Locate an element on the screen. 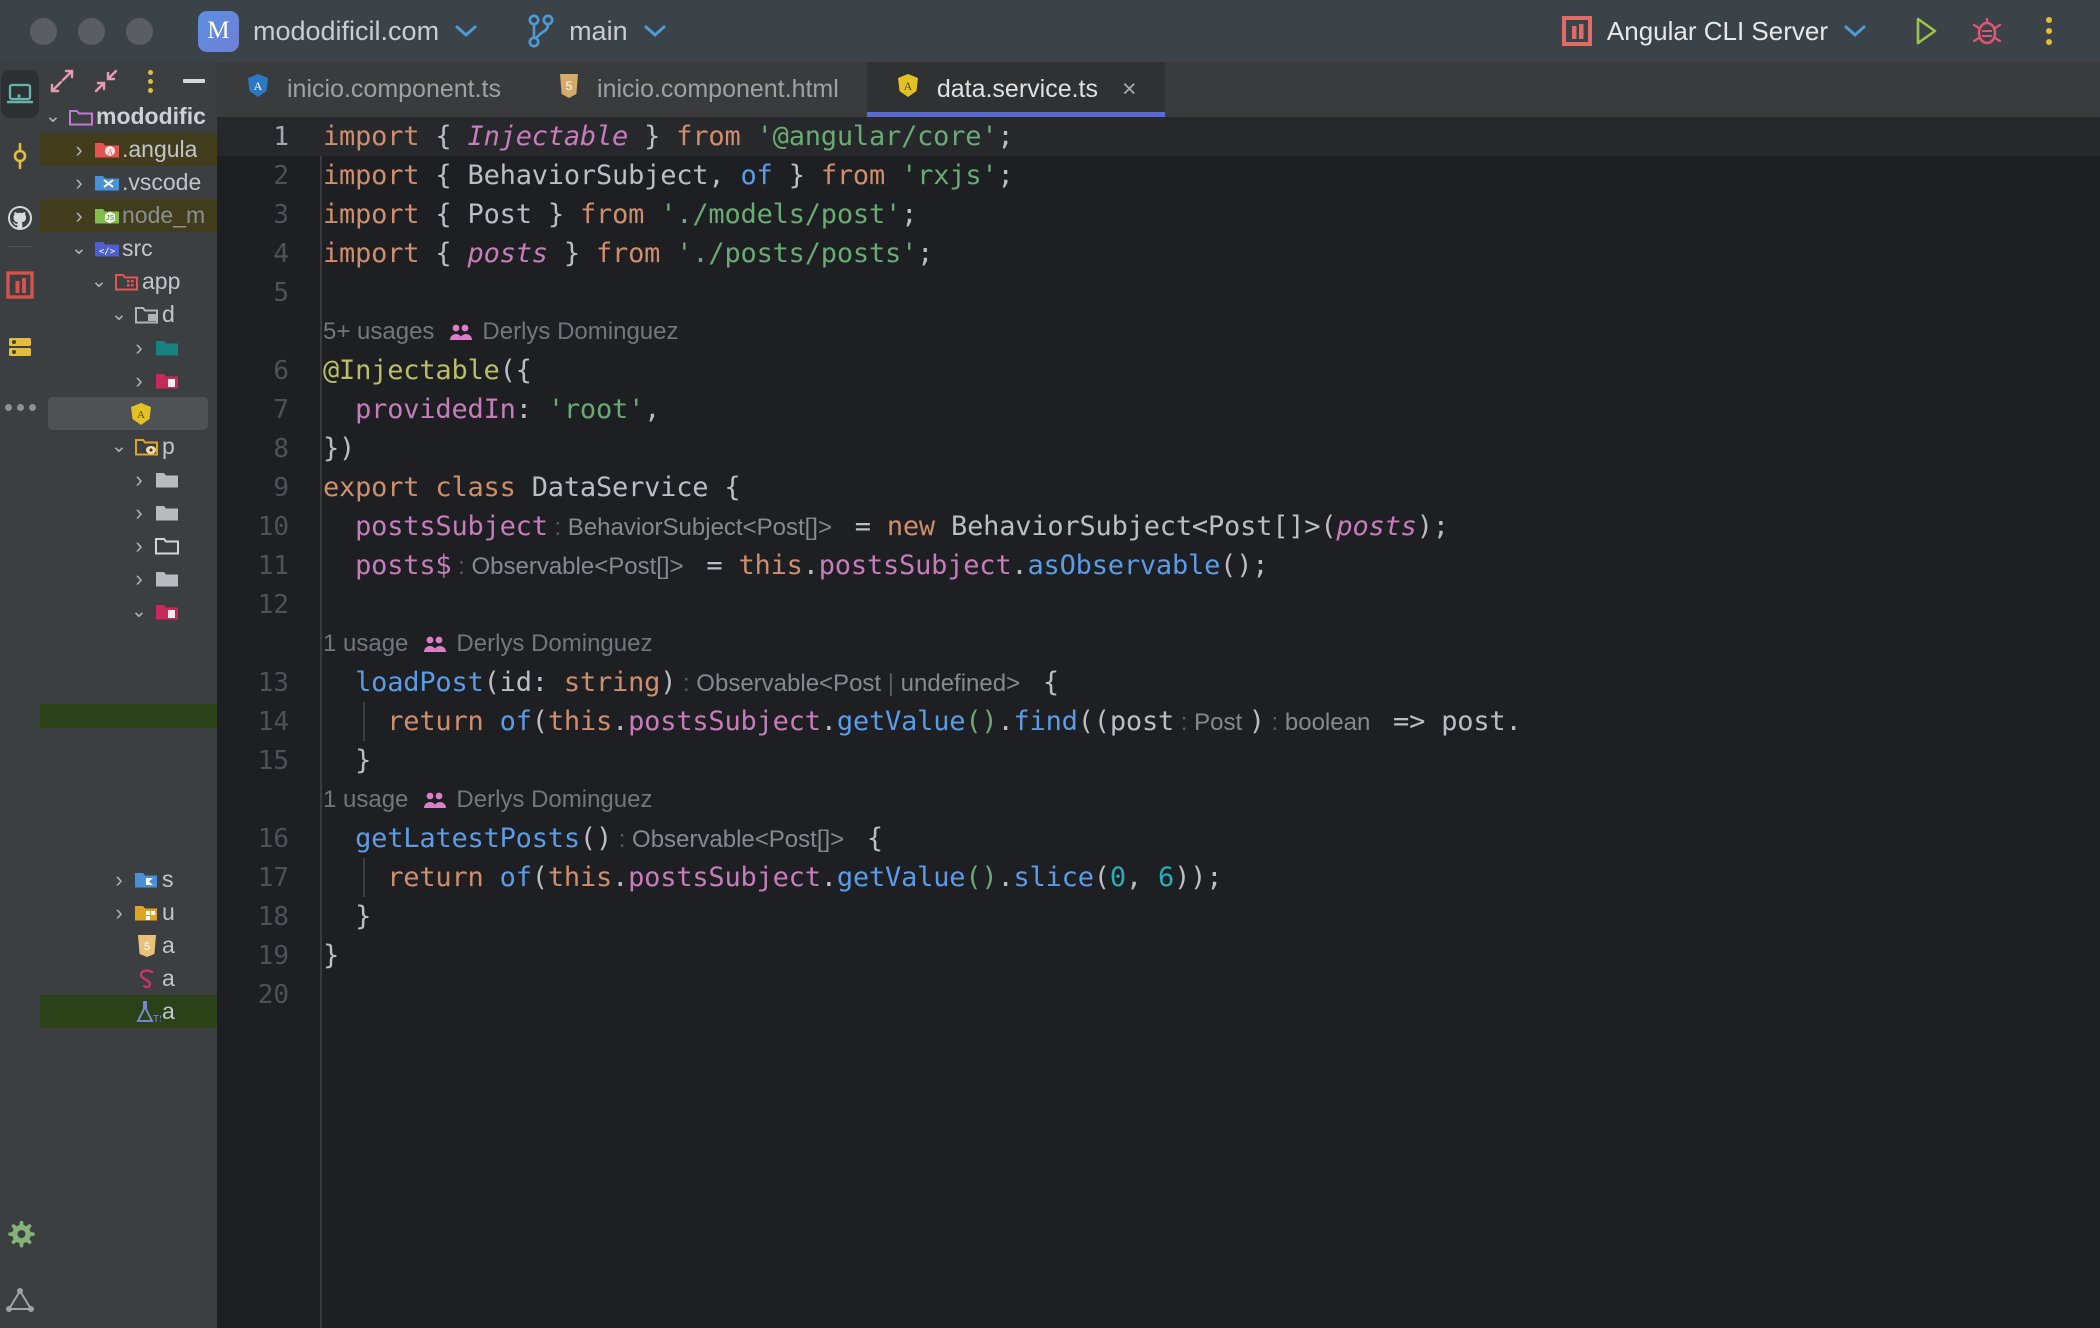  sidebar-item-database is located at coordinates (20, 347).